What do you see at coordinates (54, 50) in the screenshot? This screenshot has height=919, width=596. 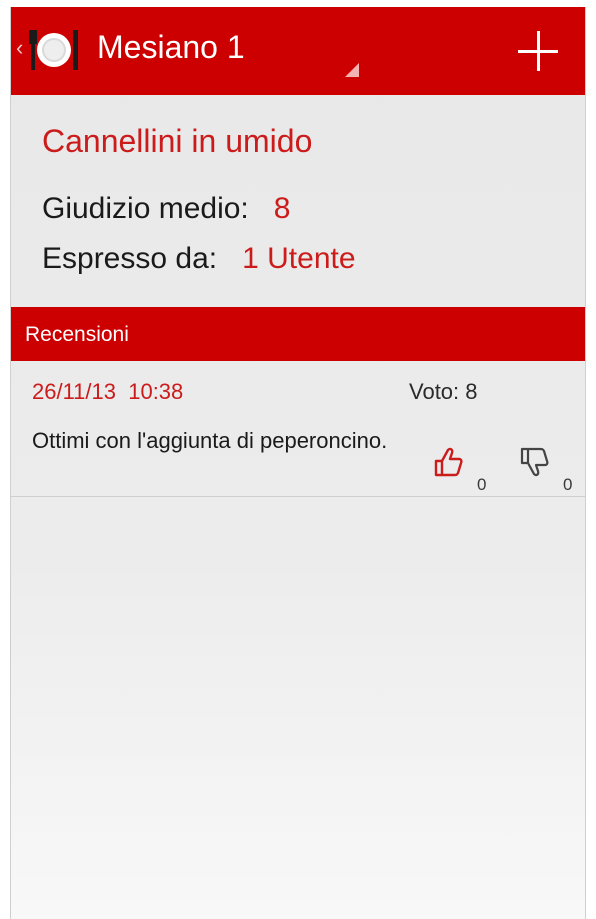 I see `plate-cutlery-icon` at bounding box center [54, 50].